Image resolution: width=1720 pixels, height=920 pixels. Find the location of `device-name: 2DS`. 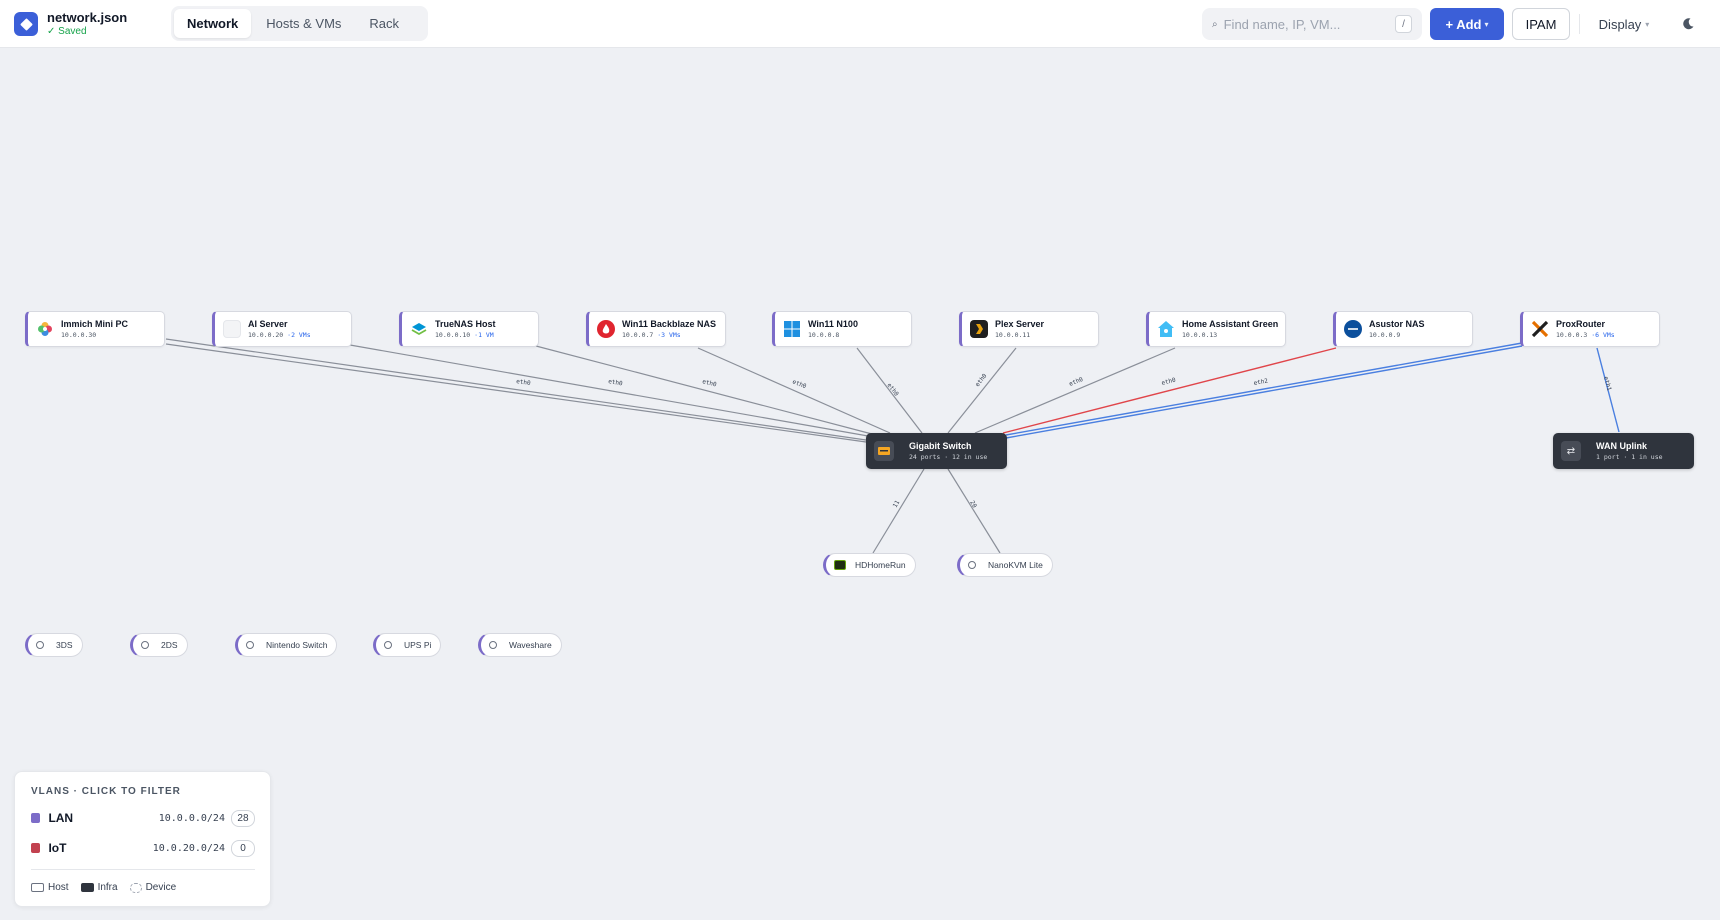

device-name: 2DS is located at coordinates (169, 645).